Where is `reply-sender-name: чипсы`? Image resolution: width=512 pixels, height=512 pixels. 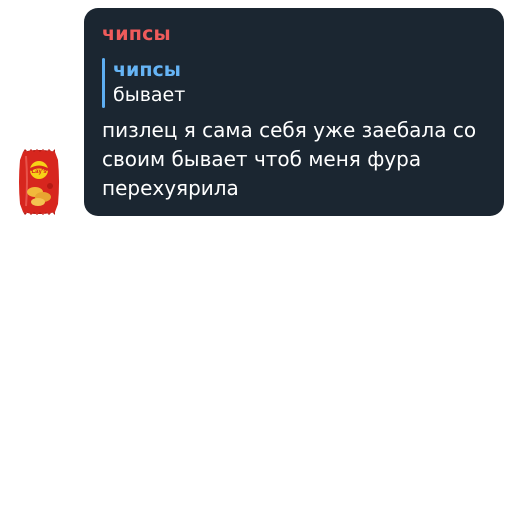
reply-sender-name: чипсы is located at coordinates (147, 70).